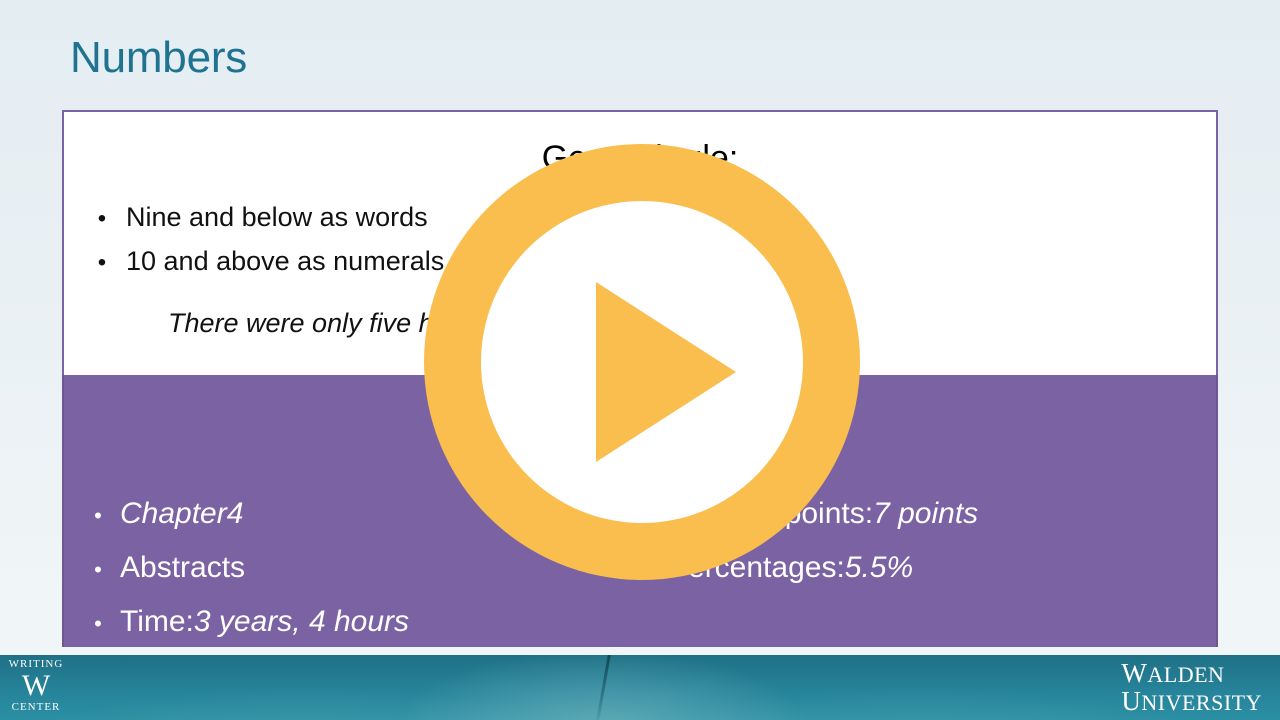  I want to click on list-item-value: 7 points, so click(926, 513).